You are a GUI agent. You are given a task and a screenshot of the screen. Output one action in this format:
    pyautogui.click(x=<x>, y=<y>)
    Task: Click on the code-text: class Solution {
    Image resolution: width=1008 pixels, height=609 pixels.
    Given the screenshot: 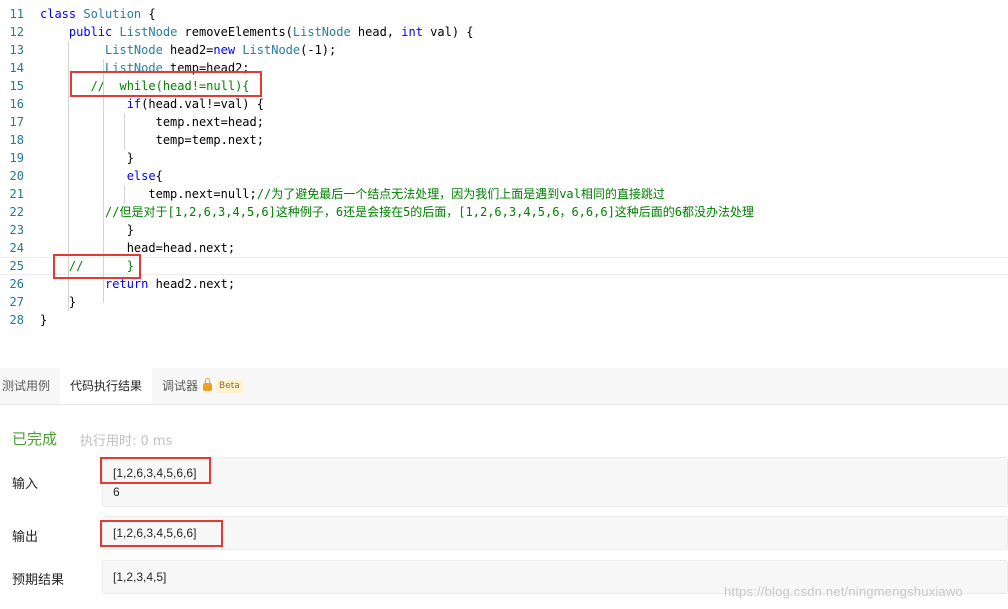 What is the action you would take?
    pyautogui.click(x=98, y=14)
    